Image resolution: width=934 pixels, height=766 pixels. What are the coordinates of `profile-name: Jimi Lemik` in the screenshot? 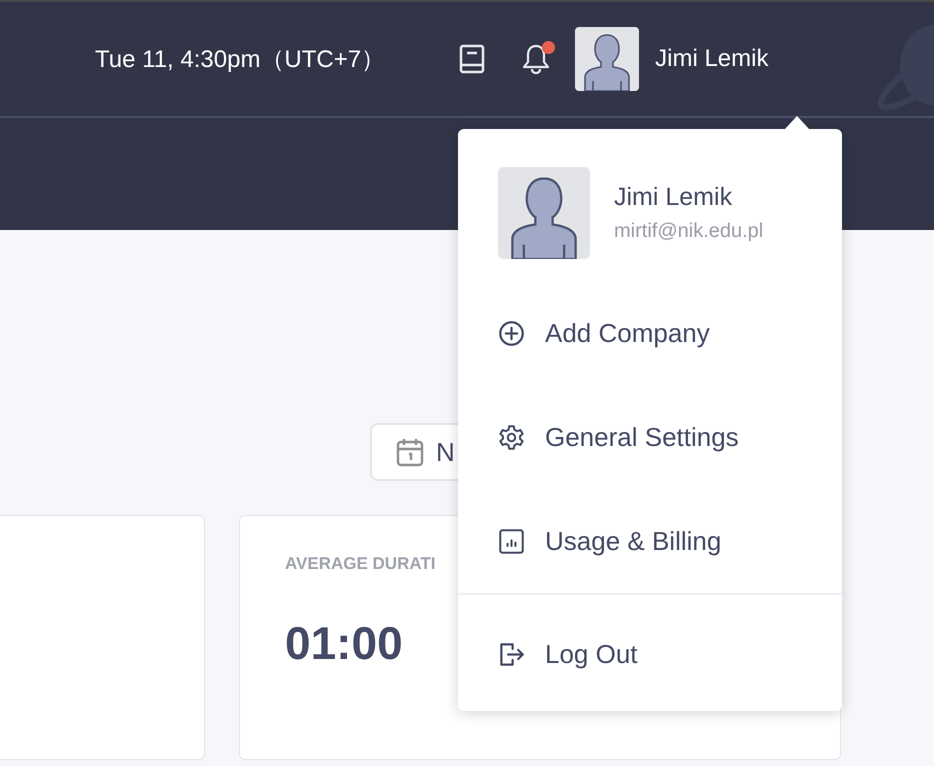 It's located at (674, 197).